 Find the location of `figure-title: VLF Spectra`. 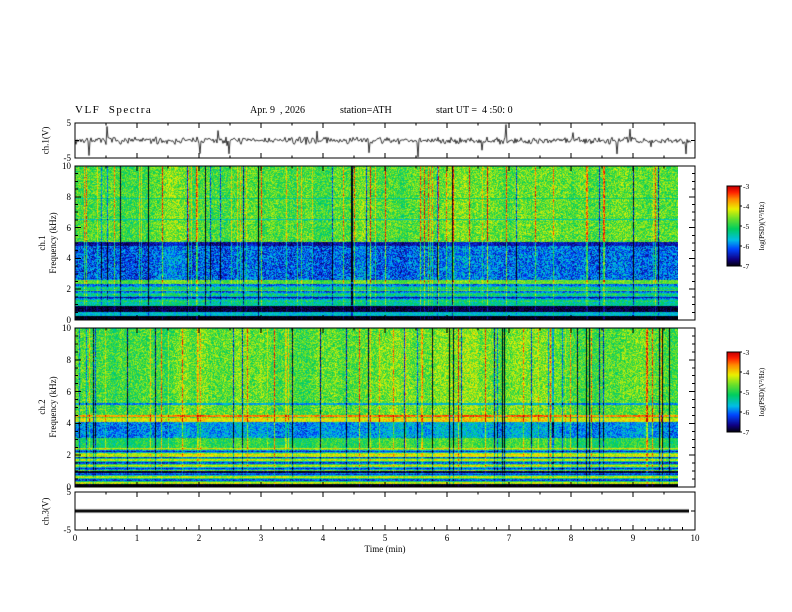

figure-title: VLF Spectra is located at coordinates (114, 110).